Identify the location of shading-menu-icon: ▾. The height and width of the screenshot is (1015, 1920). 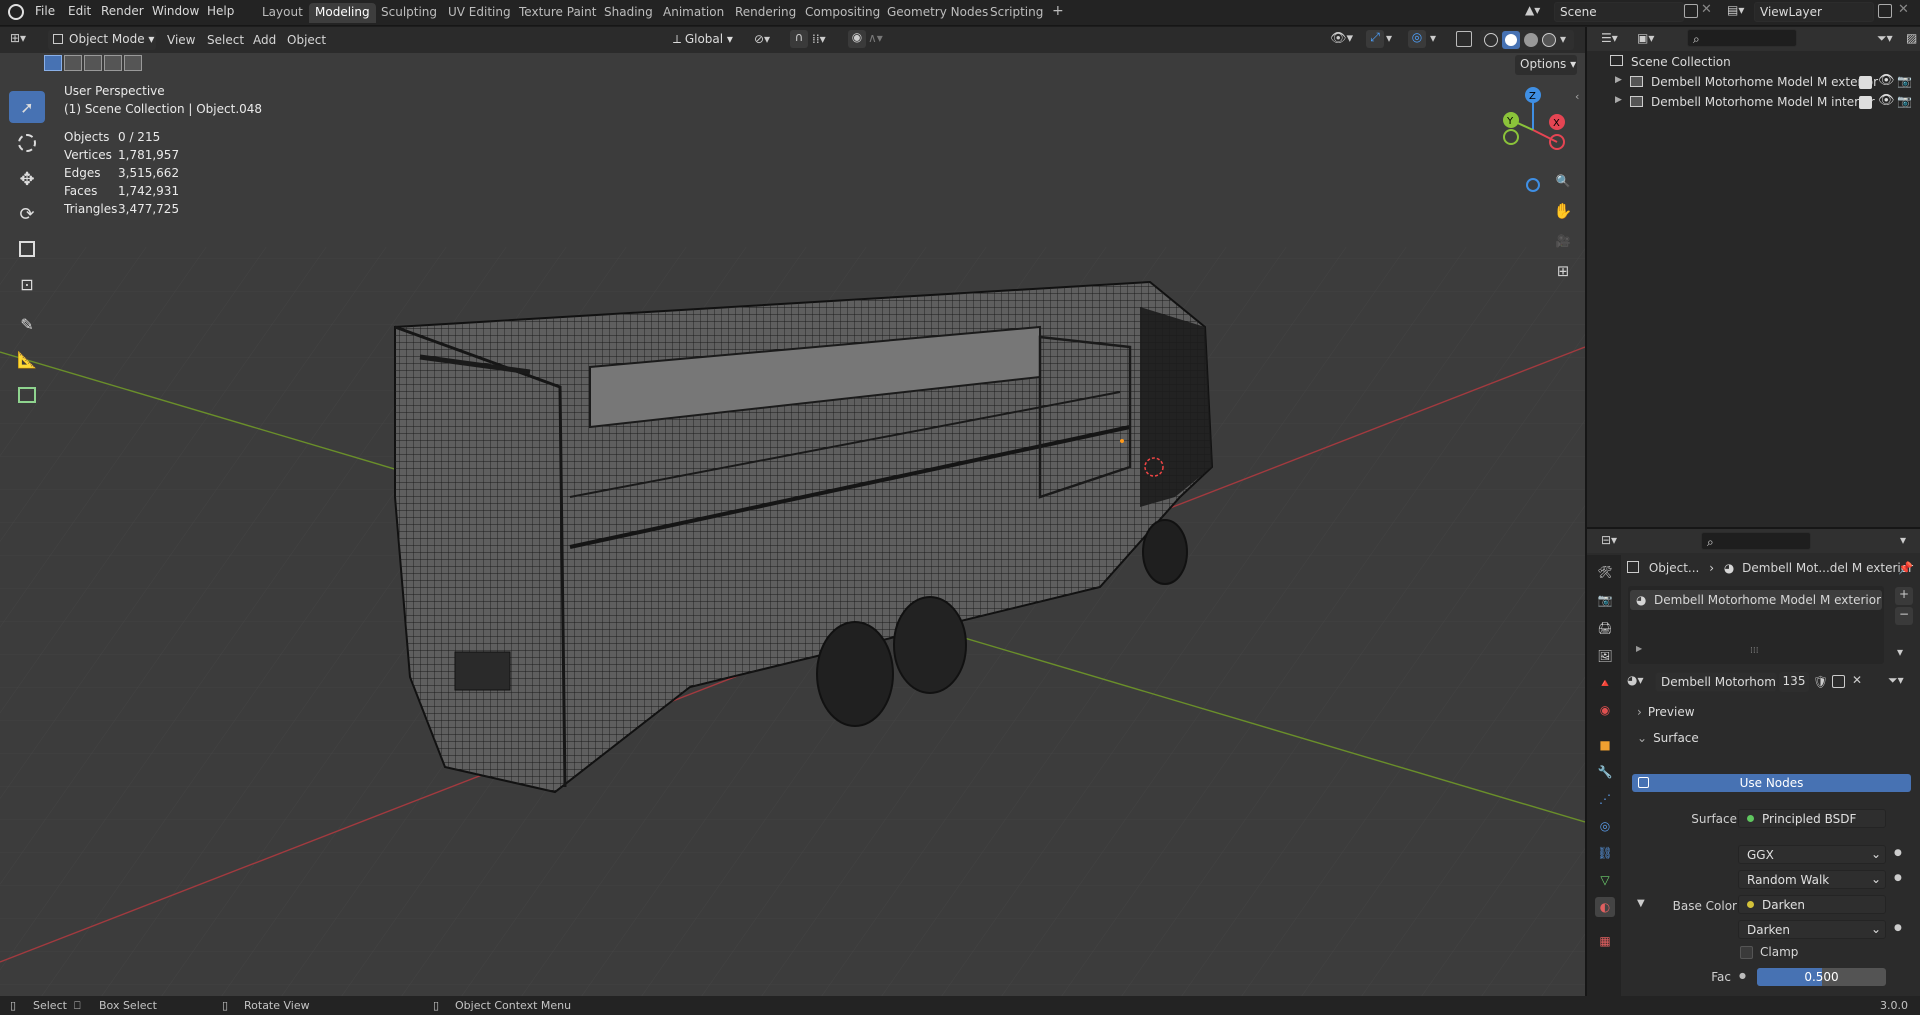
(1563, 39).